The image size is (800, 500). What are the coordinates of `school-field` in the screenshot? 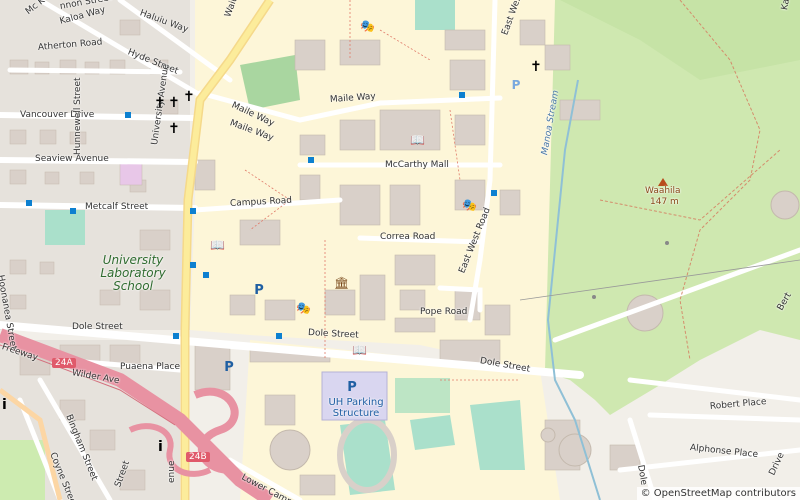 It's located at (65, 227).